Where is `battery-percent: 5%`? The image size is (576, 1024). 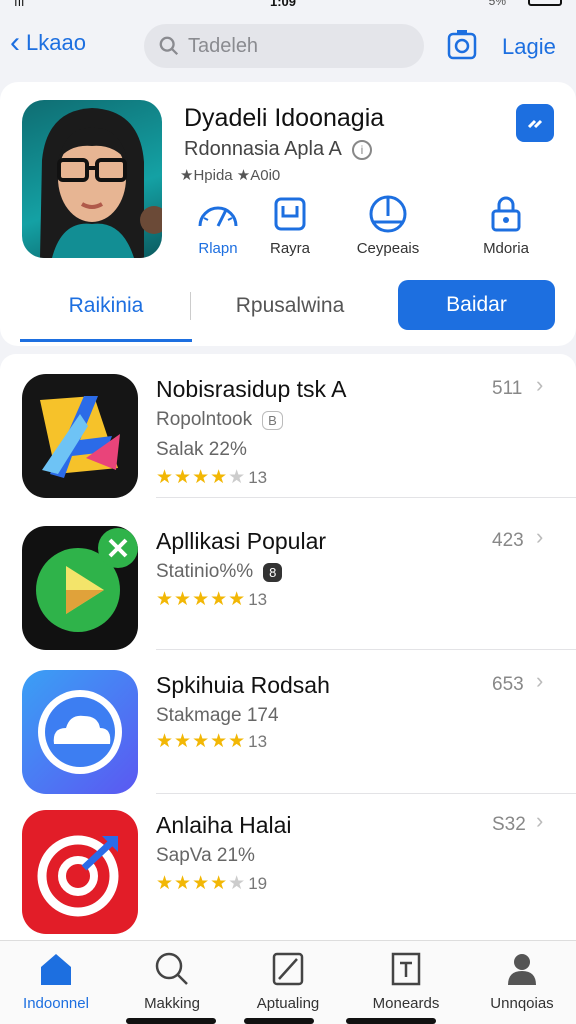
battery-percent: 5% is located at coordinates (497, 4).